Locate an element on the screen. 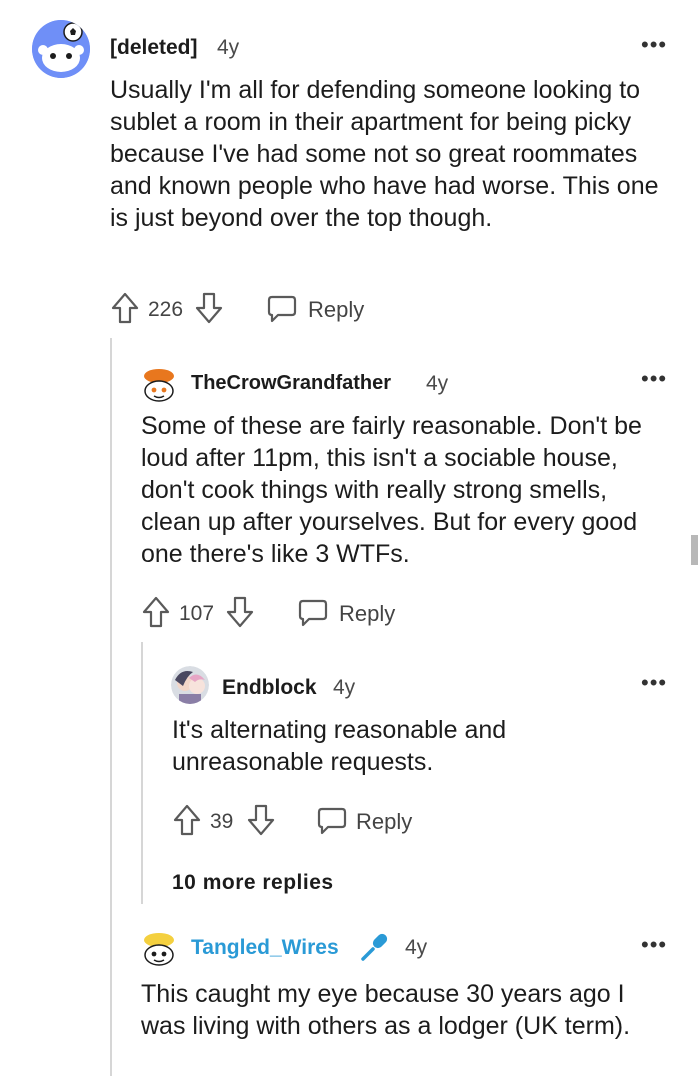 Image resolution: width=700 pixels, height=1076 pixels. microphone-icon is located at coordinates (375, 947).